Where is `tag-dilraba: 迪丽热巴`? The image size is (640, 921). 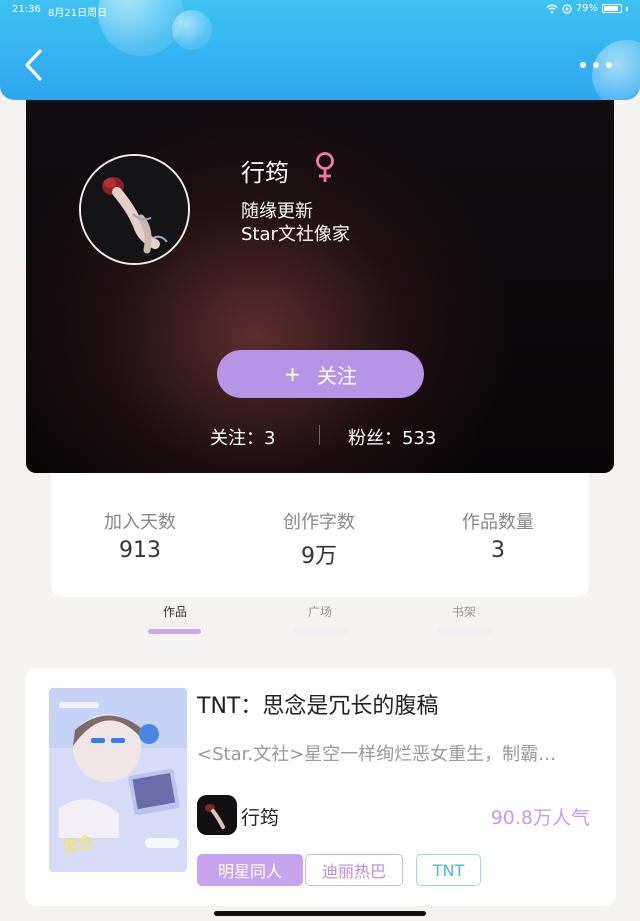 tag-dilraba: 迪丽热巴 is located at coordinates (354, 870).